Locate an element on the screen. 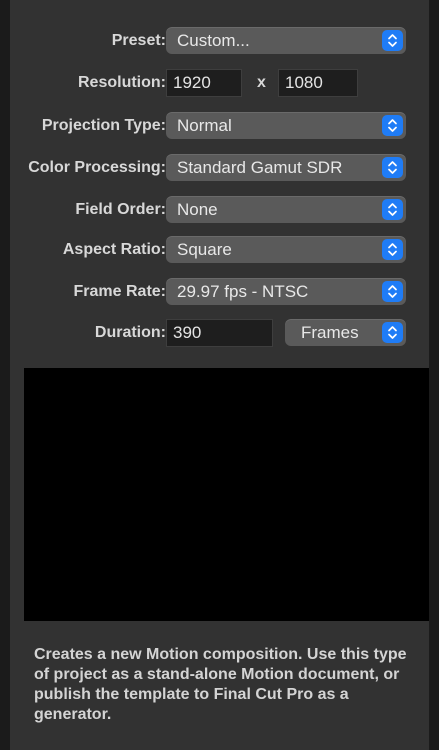  resolution-height-value: 1080 is located at coordinates (304, 82).